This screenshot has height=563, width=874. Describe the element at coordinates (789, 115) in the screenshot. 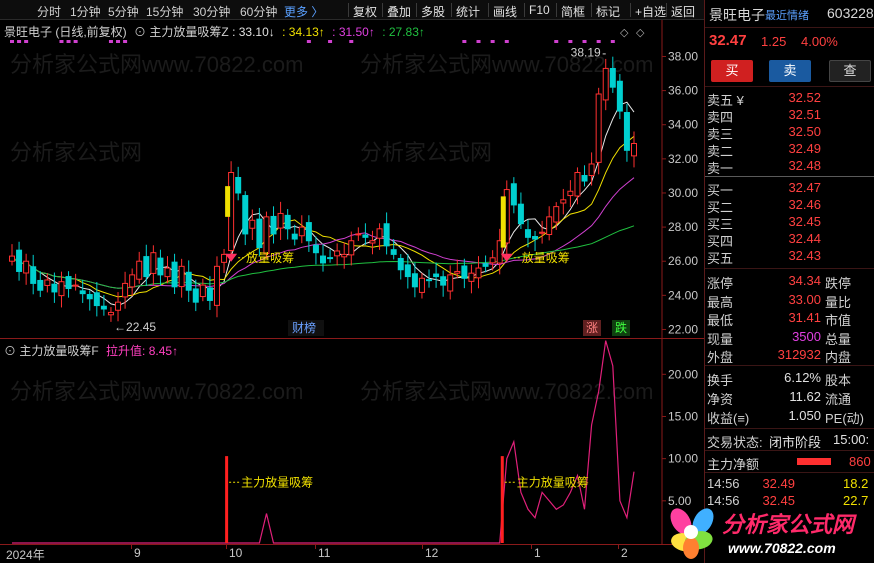

I see `ask-row: 卖四 32.51` at that location.